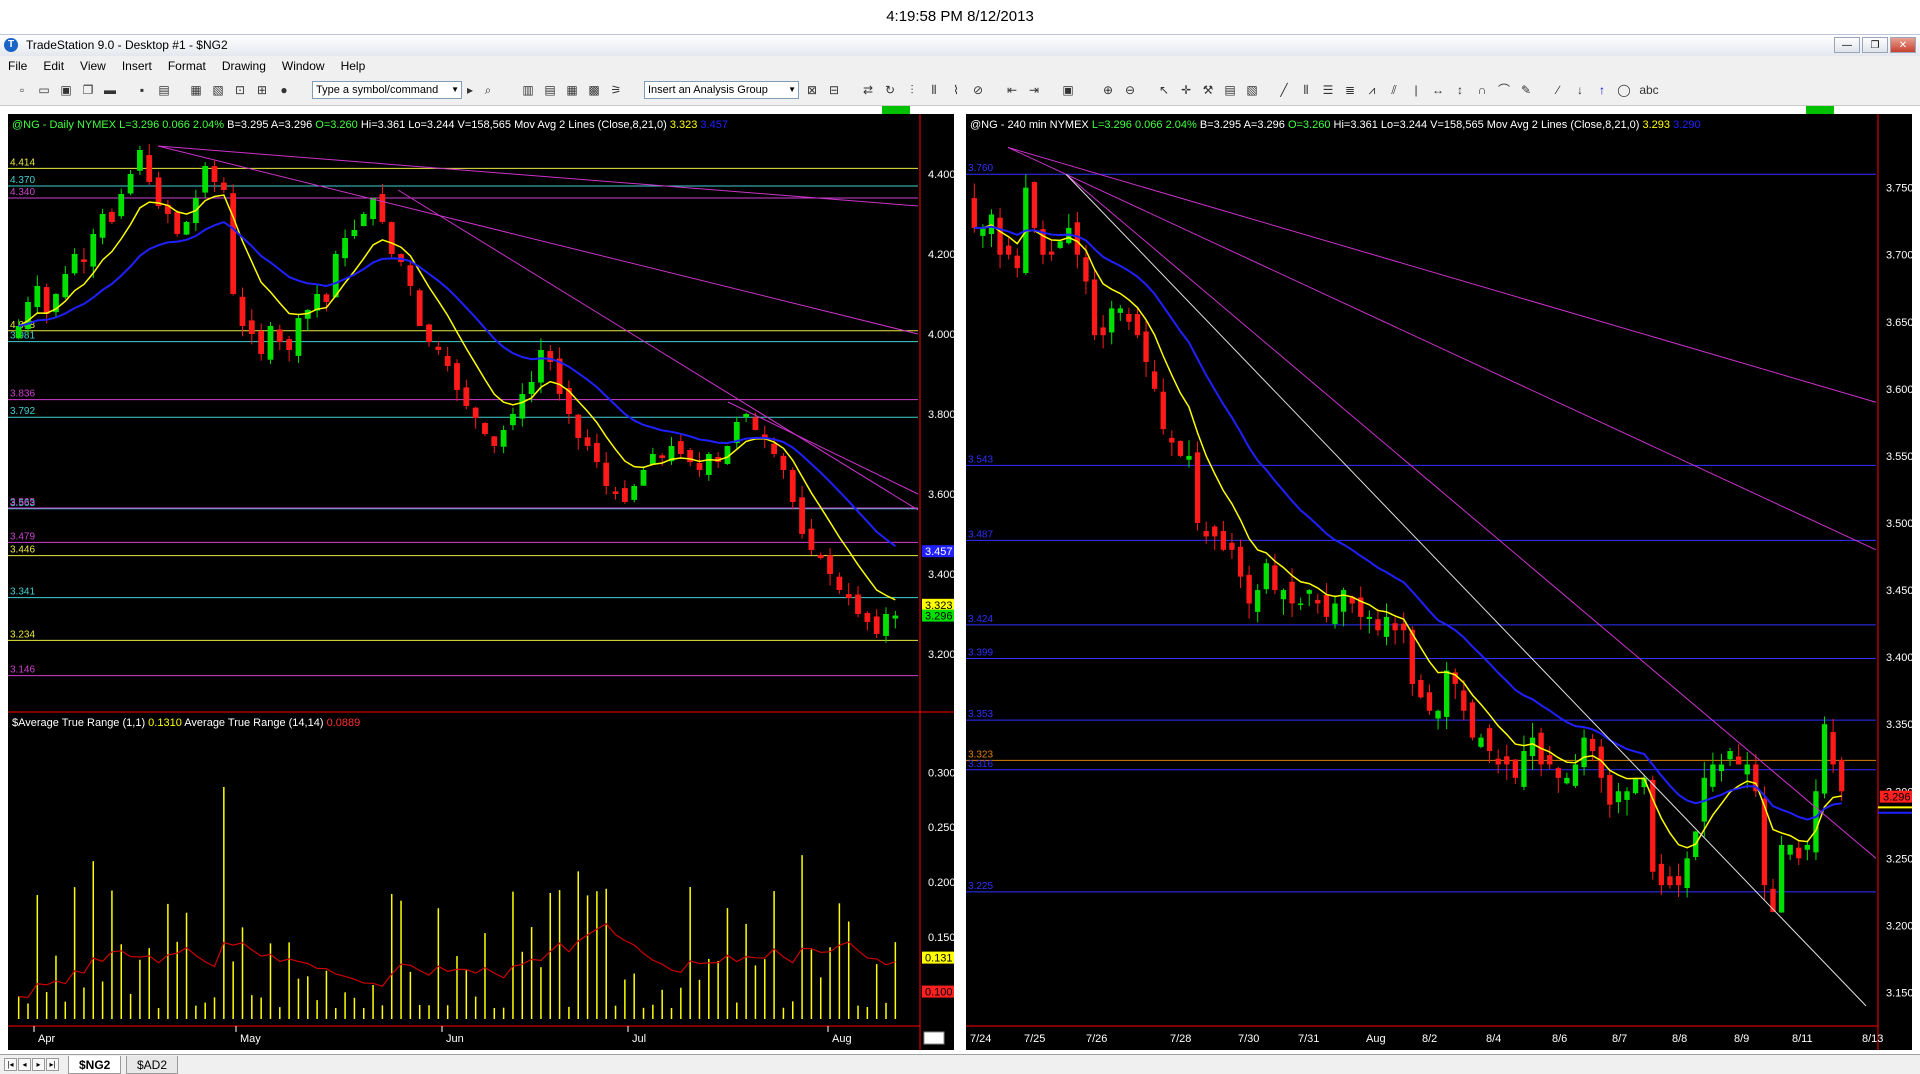 The height and width of the screenshot is (1074, 1920). I want to click on ellipse-icon: ◯, so click(1624, 90).